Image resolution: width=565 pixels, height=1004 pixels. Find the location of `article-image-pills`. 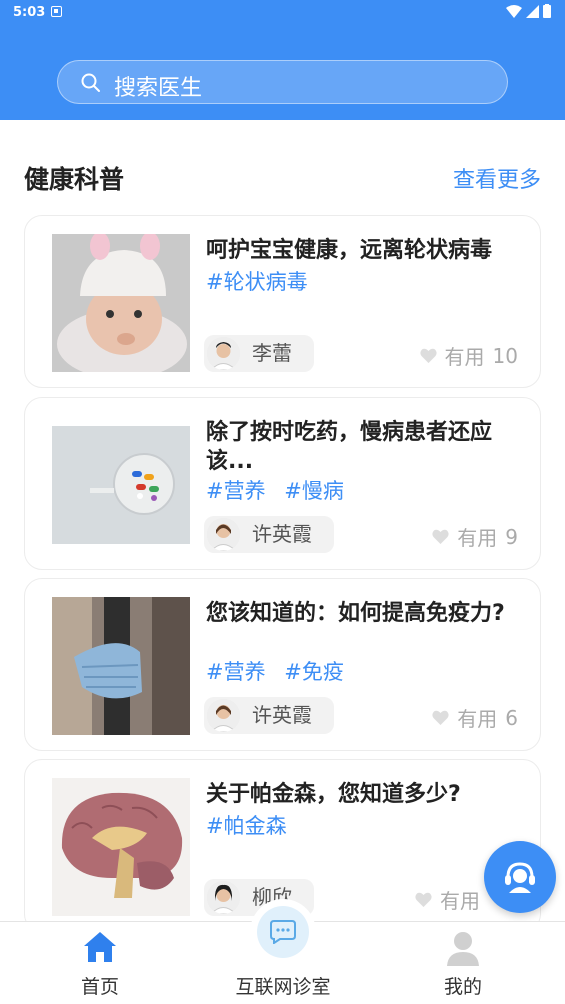

article-image-pills is located at coordinates (121, 485).